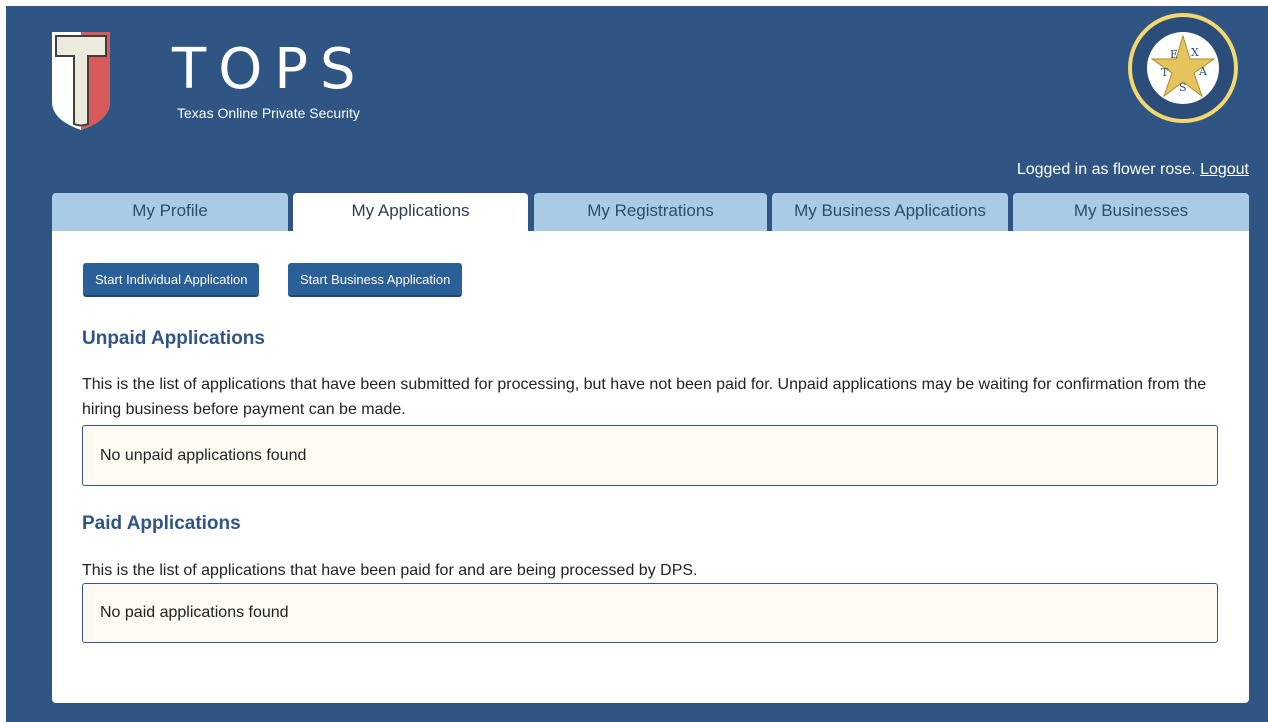 The width and height of the screenshot is (1268, 722). I want to click on start-individual-application-button: Start Individual Application, so click(171, 280).